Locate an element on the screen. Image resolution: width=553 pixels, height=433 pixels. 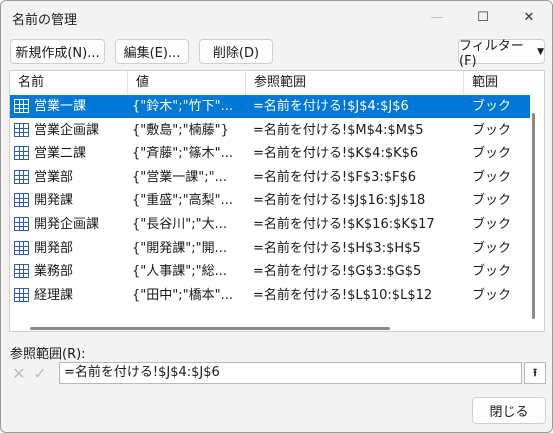
table-row: 営業一課 {"鈴木";"竹下"... =名前を付ける!$J$4:$J$6 ブック is located at coordinates (270, 106).